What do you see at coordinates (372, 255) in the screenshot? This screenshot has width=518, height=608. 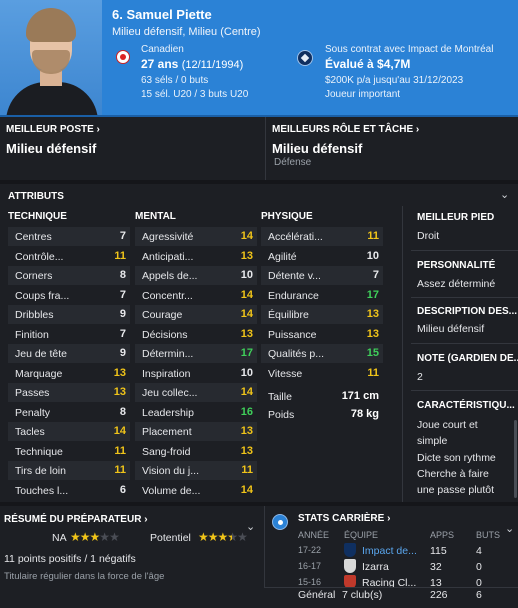 I see `attribute-value: 10` at bounding box center [372, 255].